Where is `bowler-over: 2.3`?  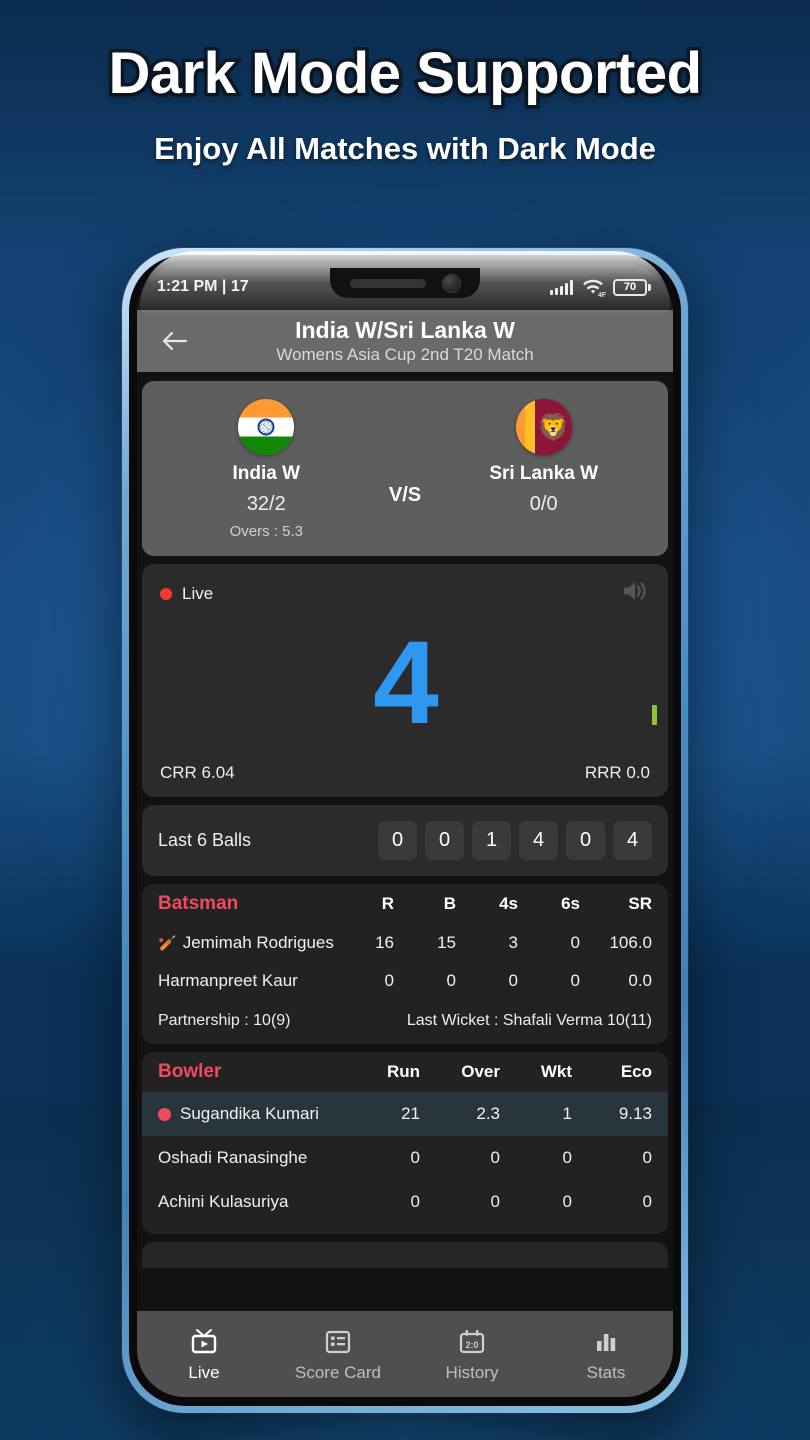 bowler-over: 2.3 is located at coordinates (488, 1113).